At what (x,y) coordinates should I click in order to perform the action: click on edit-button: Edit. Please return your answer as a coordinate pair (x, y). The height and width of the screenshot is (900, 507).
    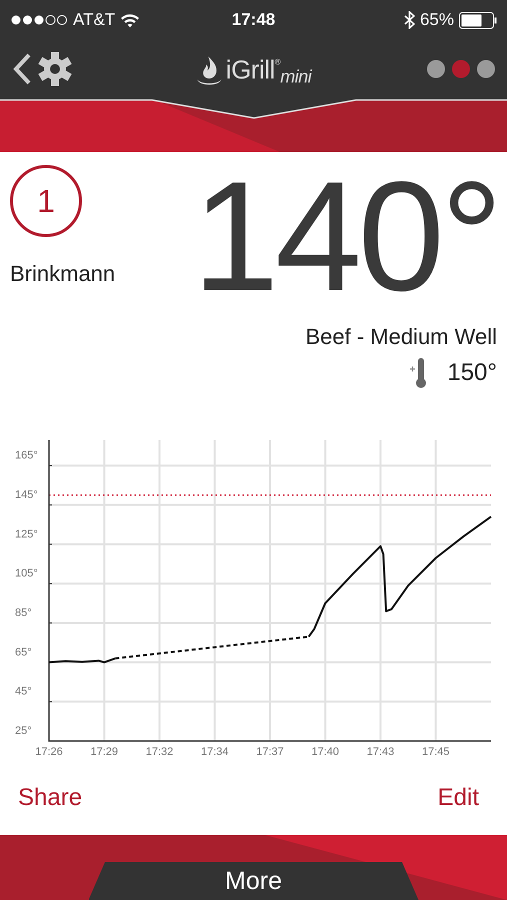
    Looking at the image, I should click on (458, 798).